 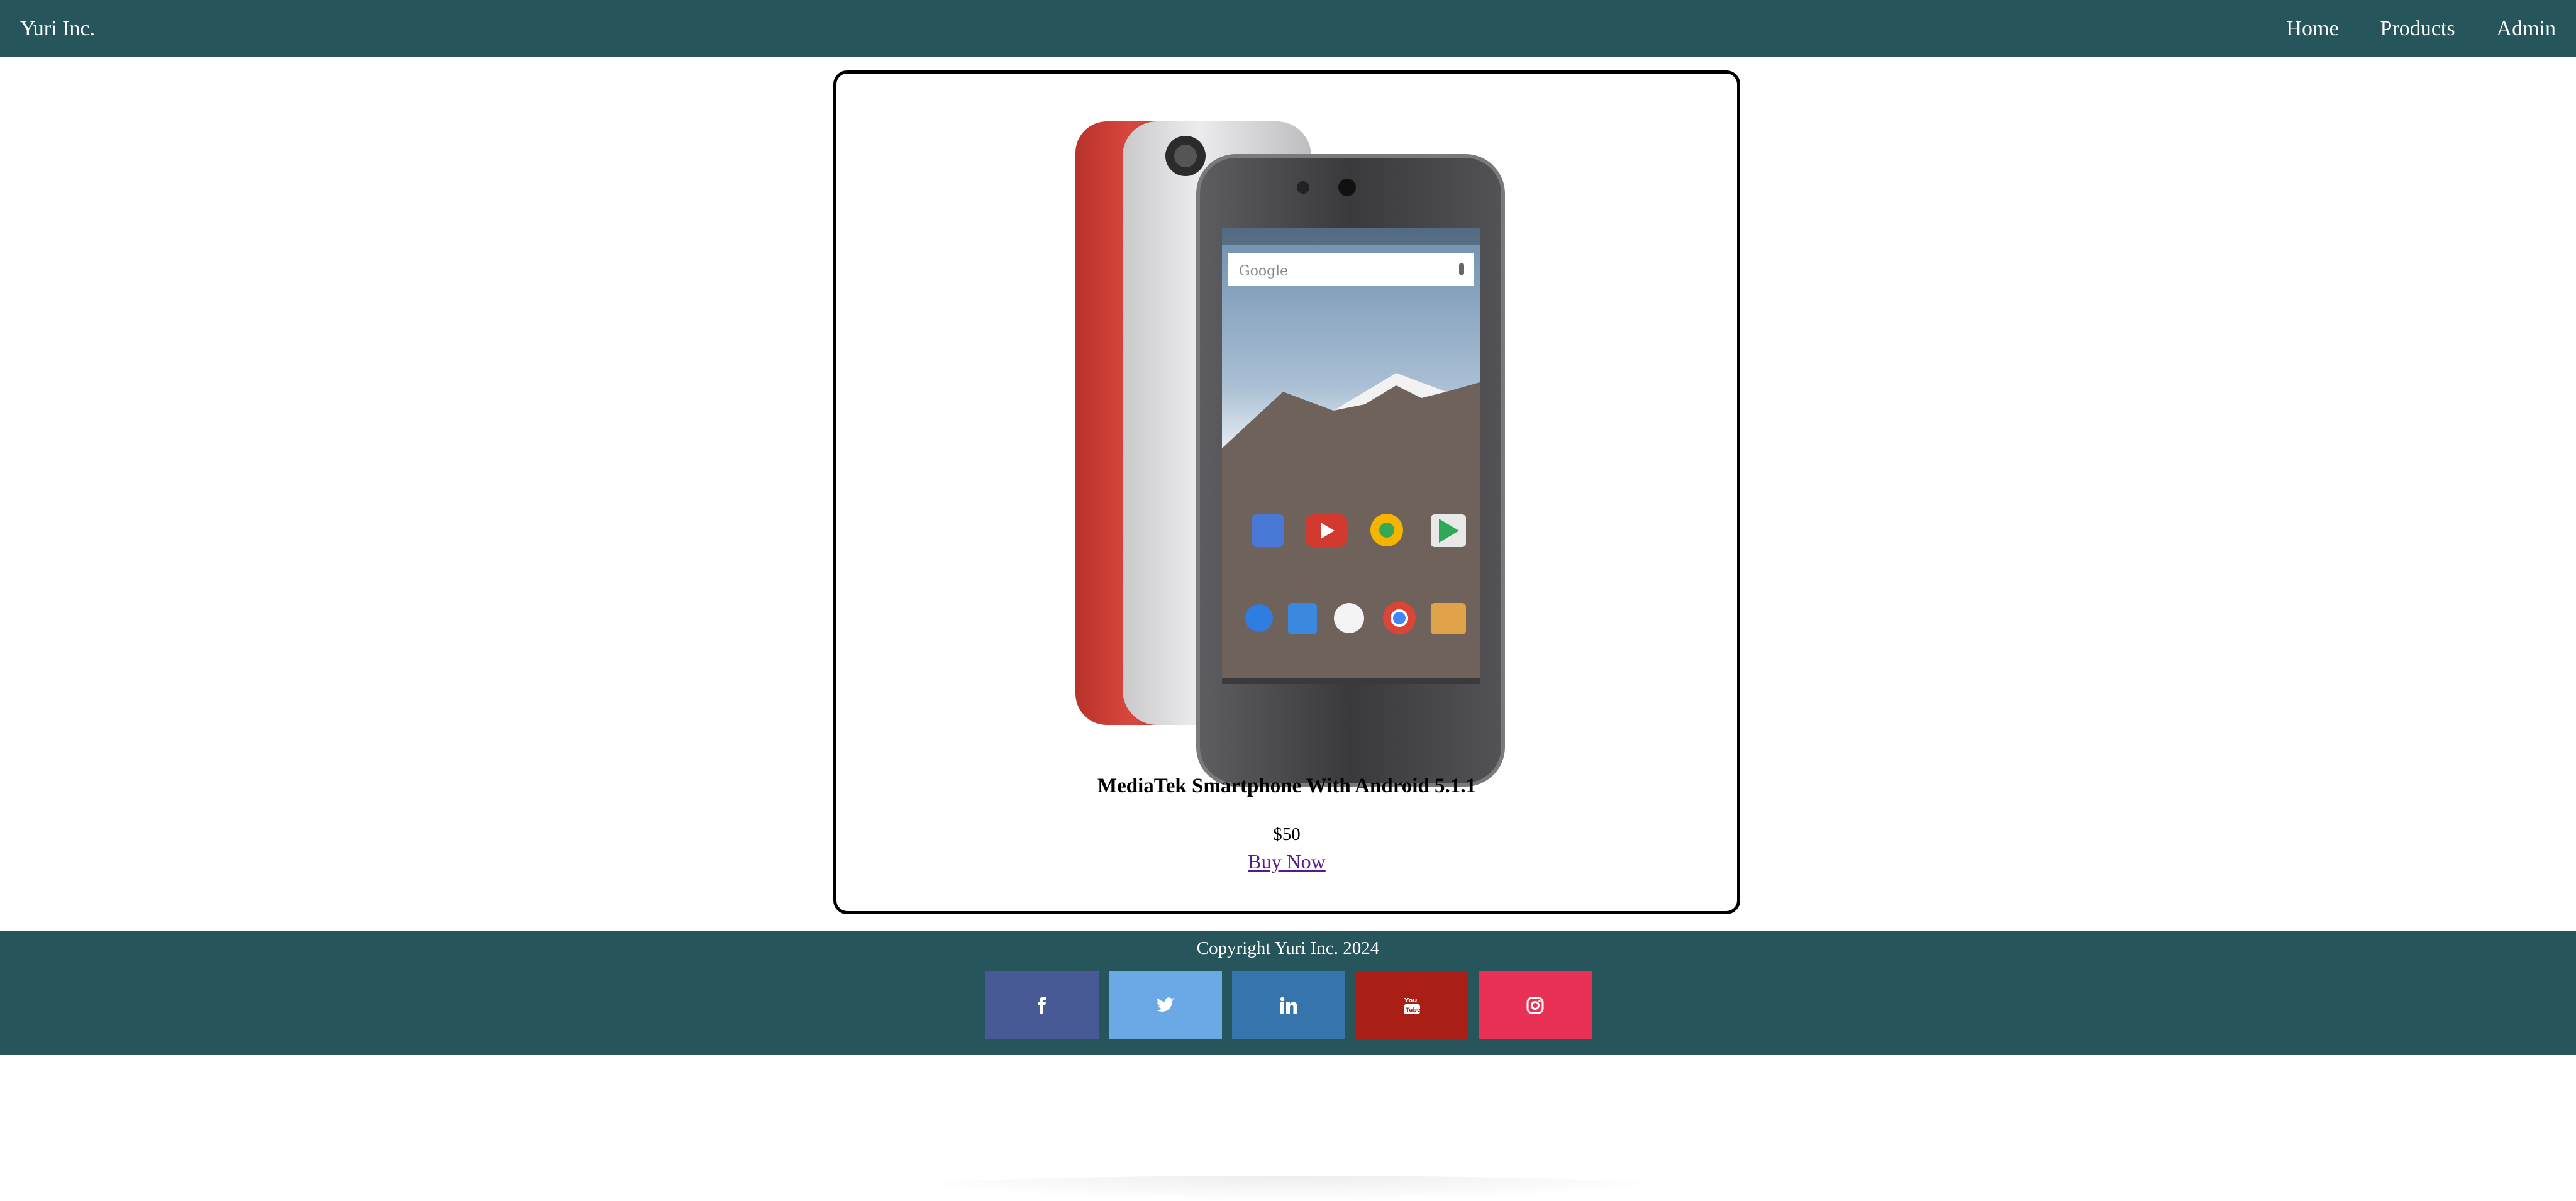 I want to click on top-navbar: Yuri Inc. Home Products Admin, so click(x=1288, y=29).